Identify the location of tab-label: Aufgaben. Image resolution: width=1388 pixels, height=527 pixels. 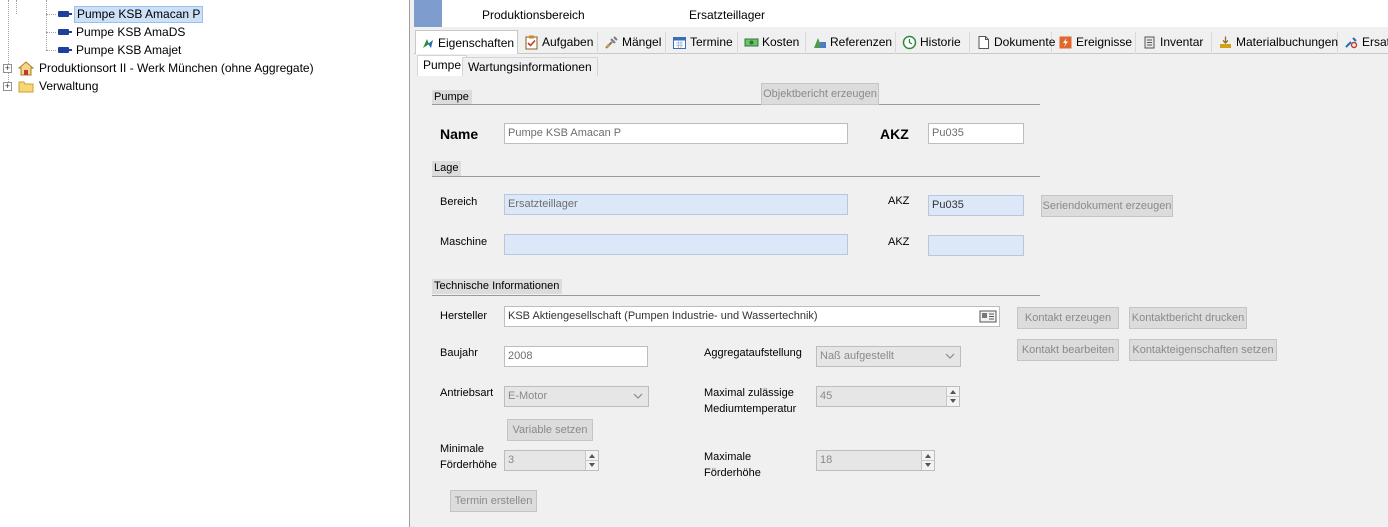
(568, 42).